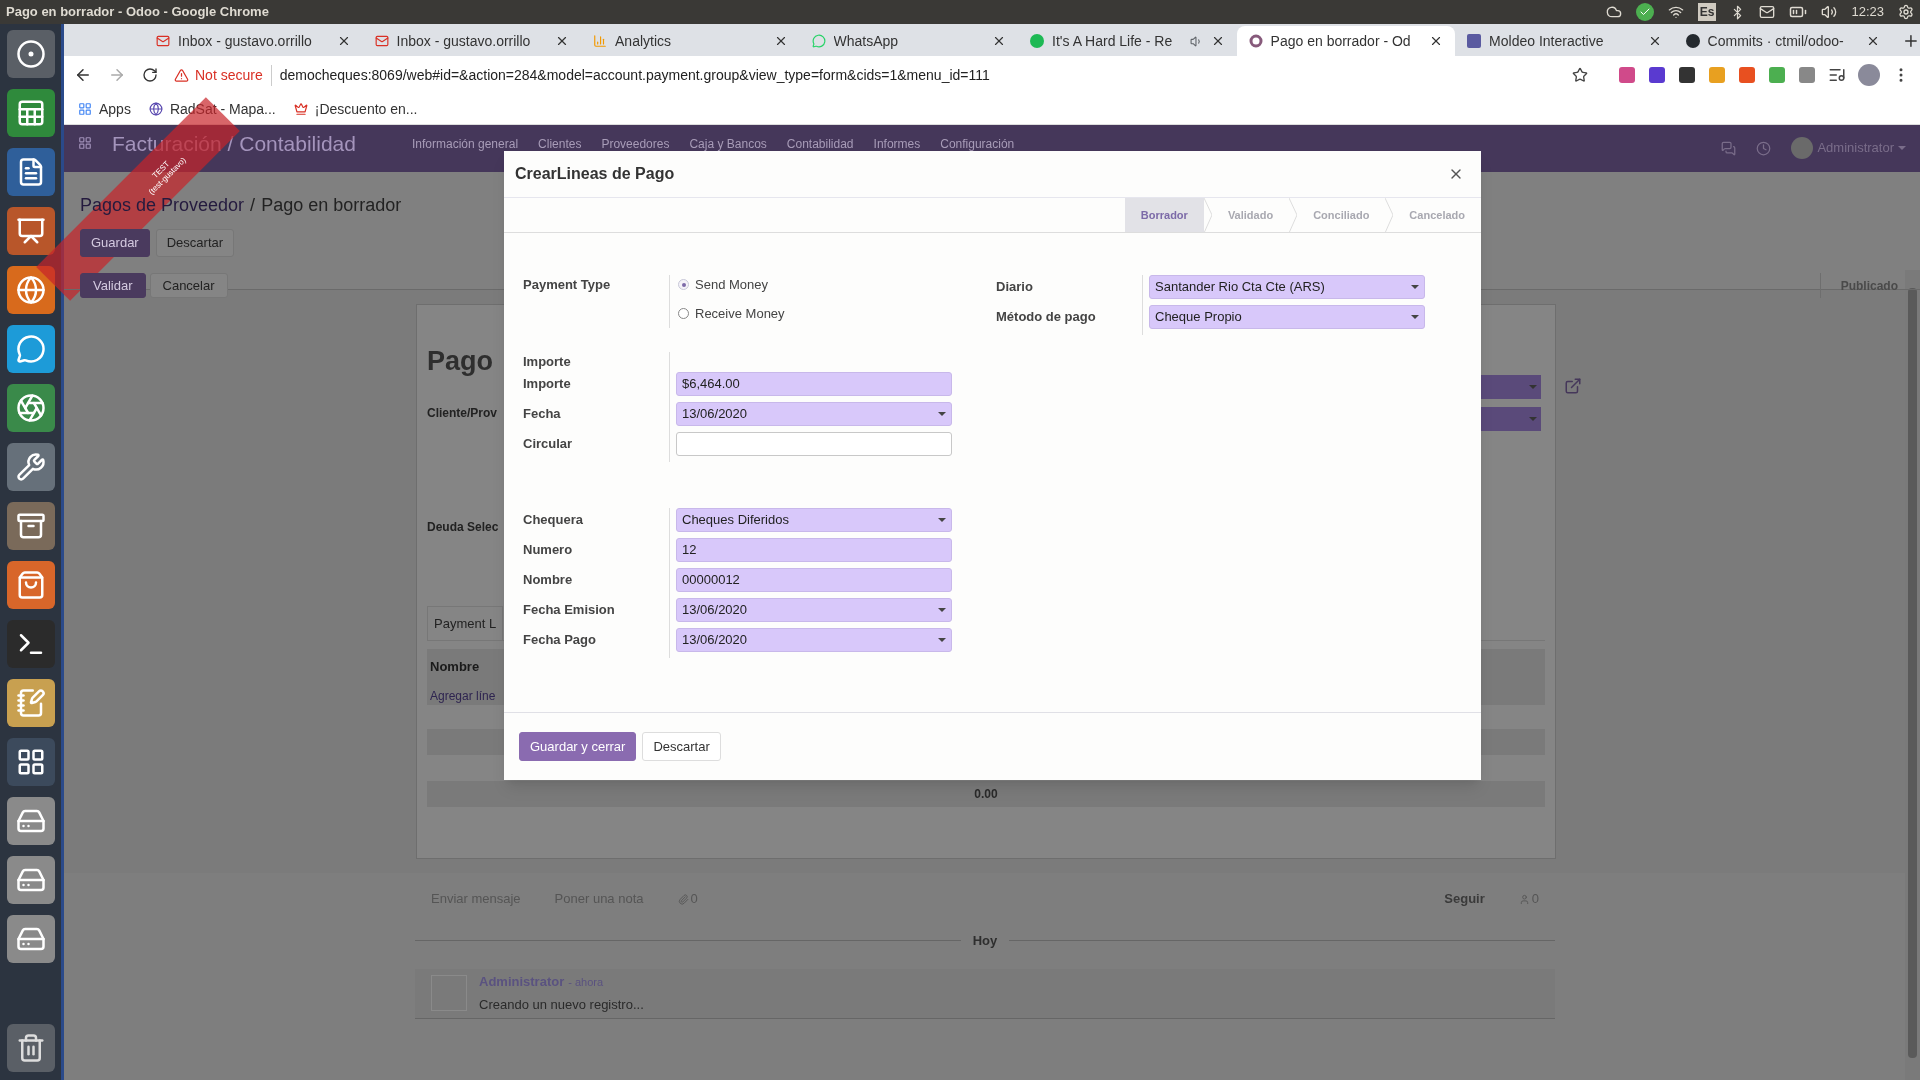 This screenshot has width=1920, height=1080. Describe the element at coordinates (463, 527) in the screenshot. I see `field-label: Deuda Selec` at that location.